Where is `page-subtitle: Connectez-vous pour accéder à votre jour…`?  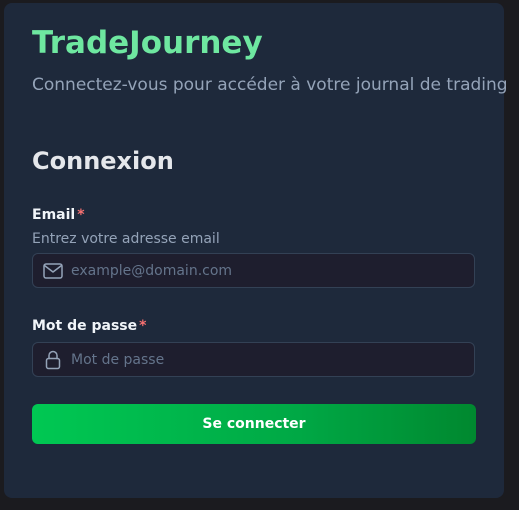 page-subtitle: Connectez-vous pour accéder à votre jour… is located at coordinates (270, 85).